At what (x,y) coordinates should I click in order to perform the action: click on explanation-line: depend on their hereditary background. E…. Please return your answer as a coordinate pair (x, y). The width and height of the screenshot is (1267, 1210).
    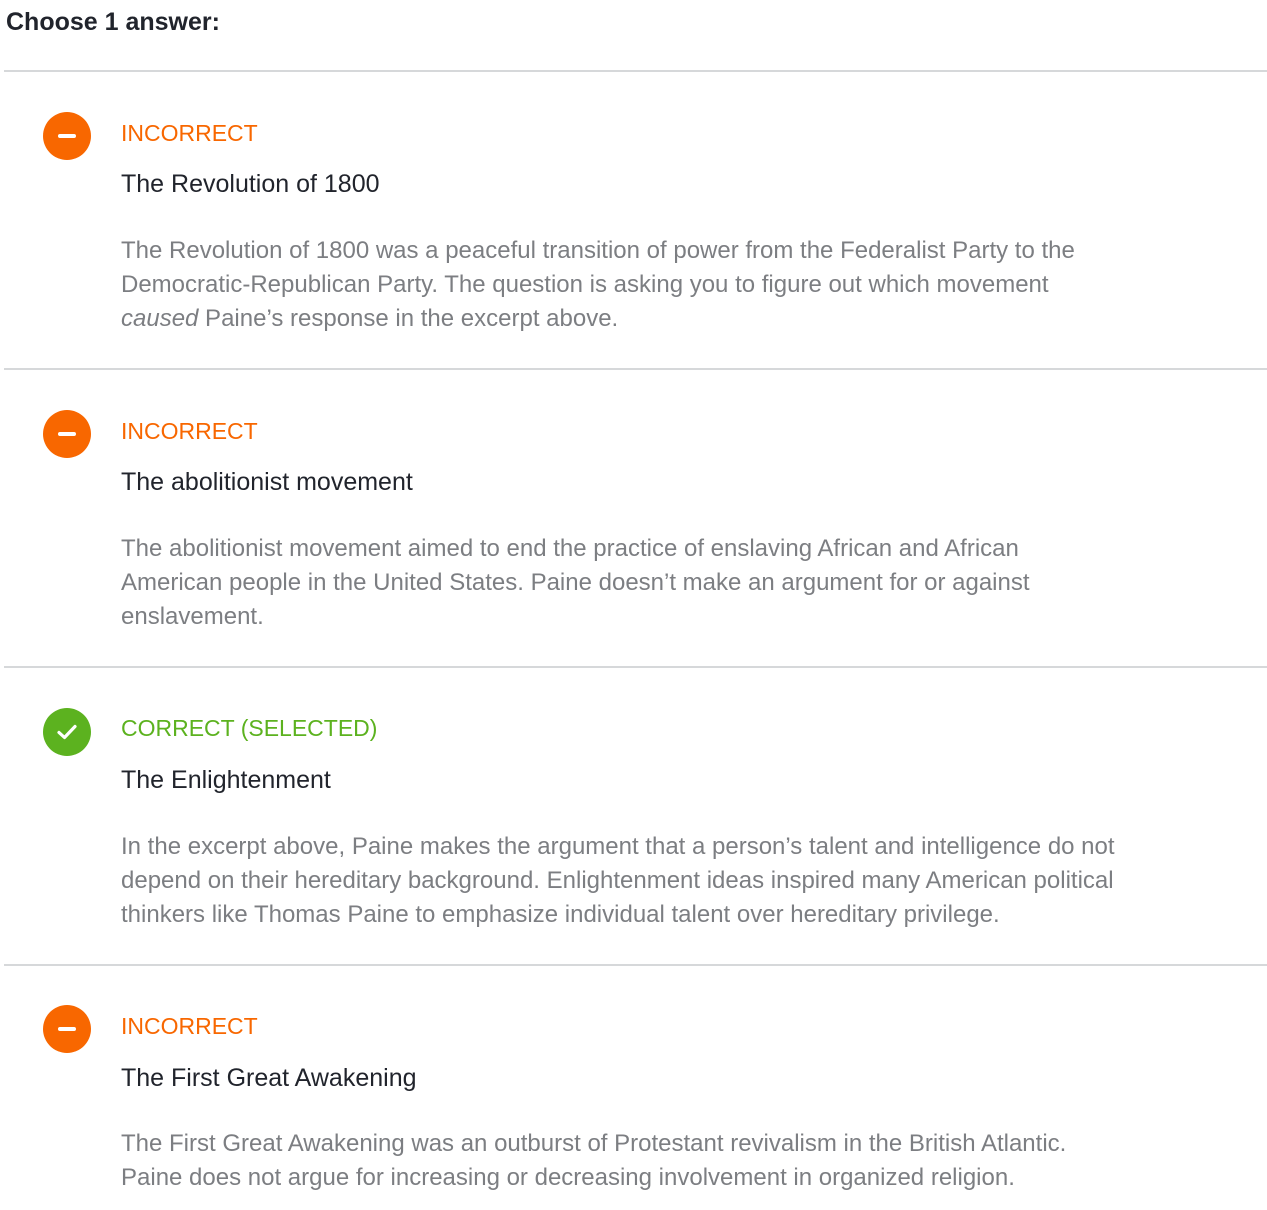
    Looking at the image, I should click on (617, 880).